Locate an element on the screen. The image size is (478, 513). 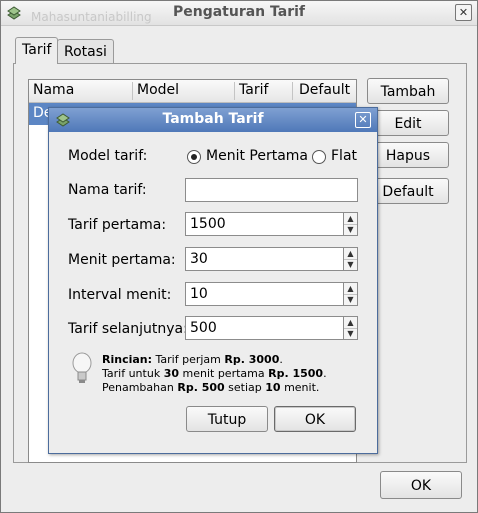
dialog-close-button: Tutup is located at coordinates (227, 419).